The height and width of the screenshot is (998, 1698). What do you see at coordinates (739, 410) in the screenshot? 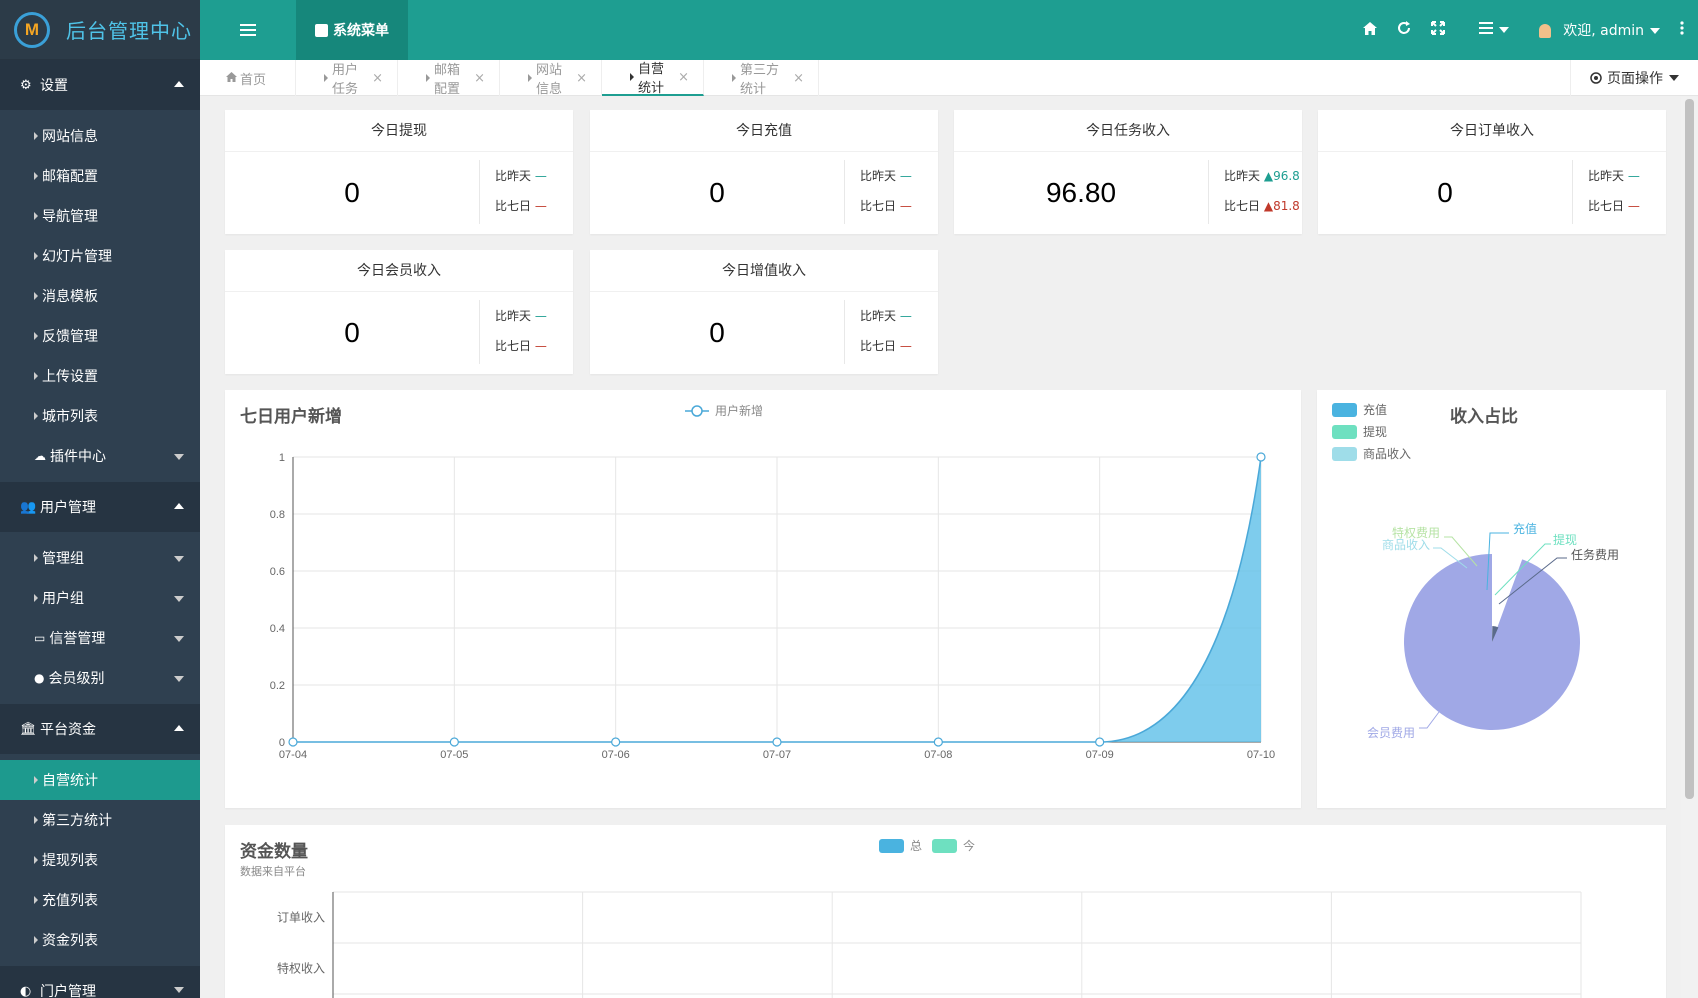
I see `legend-label: 用户新增` at bounding box center [739, 410].